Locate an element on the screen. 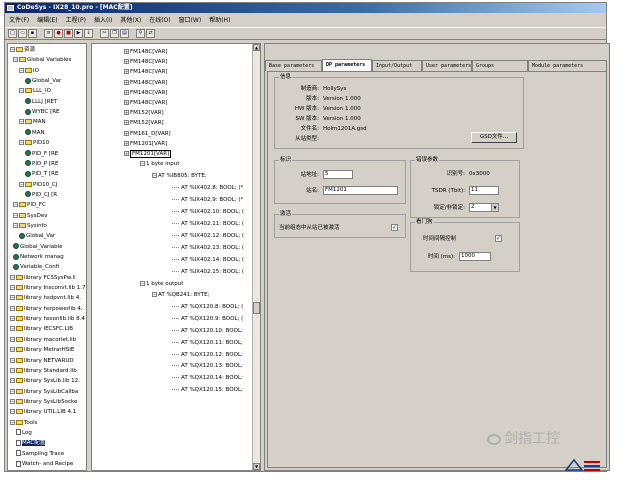  config-tree-item: AT %IX402.10: BOOL; ( is located at coordinates (208, 212).